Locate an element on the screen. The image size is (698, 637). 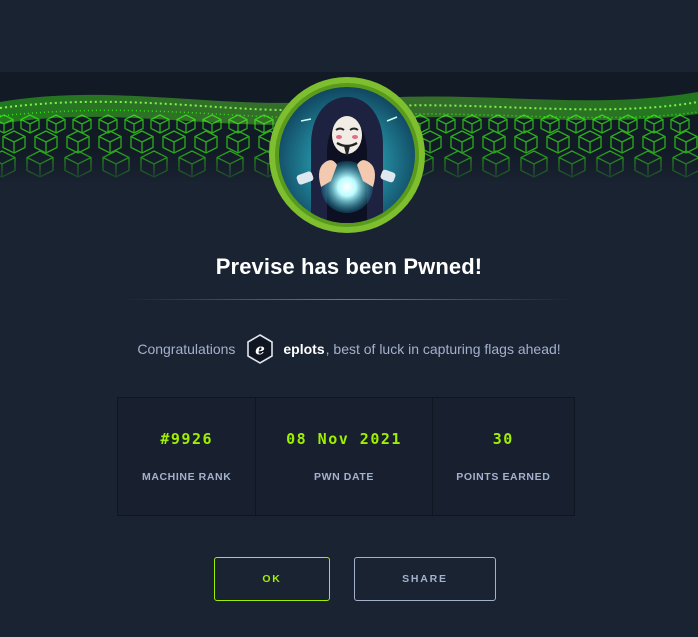
masked-hacker-avatar-icon is located at coordinates (347, 155).